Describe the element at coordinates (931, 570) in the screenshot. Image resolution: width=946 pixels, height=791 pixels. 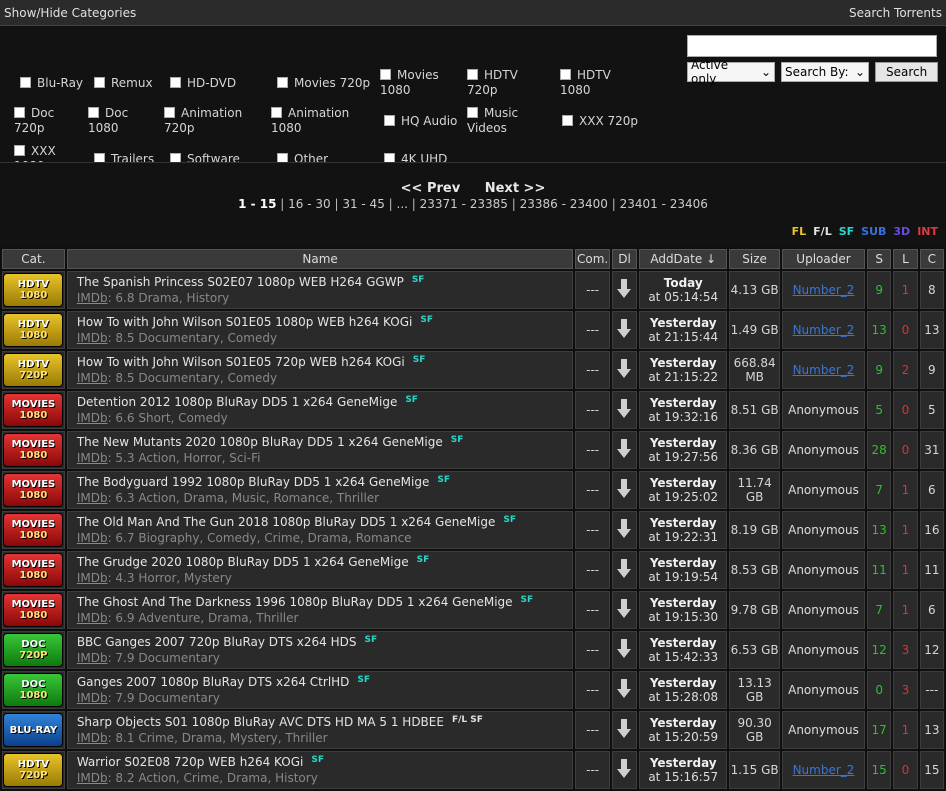
I see `completed: 11` at that location.